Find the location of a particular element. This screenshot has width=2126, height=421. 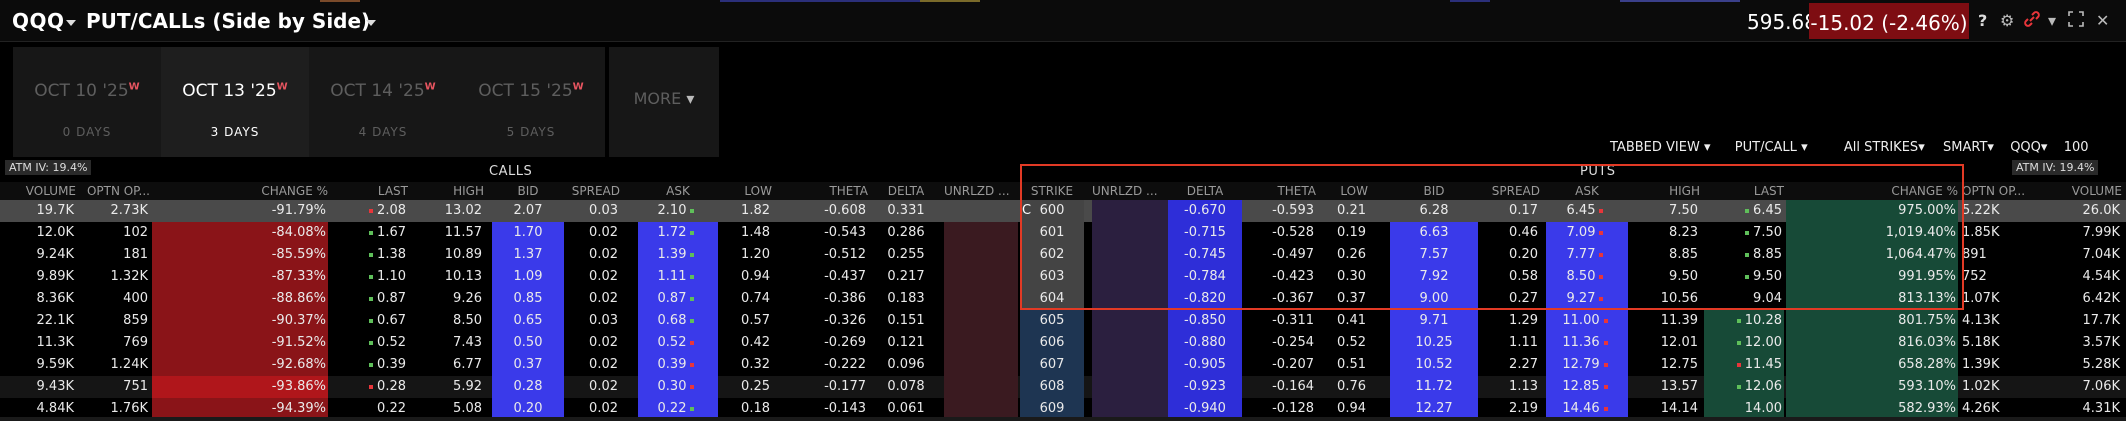

c-high-cell: 13.02 is located at coordinates (452, 211).